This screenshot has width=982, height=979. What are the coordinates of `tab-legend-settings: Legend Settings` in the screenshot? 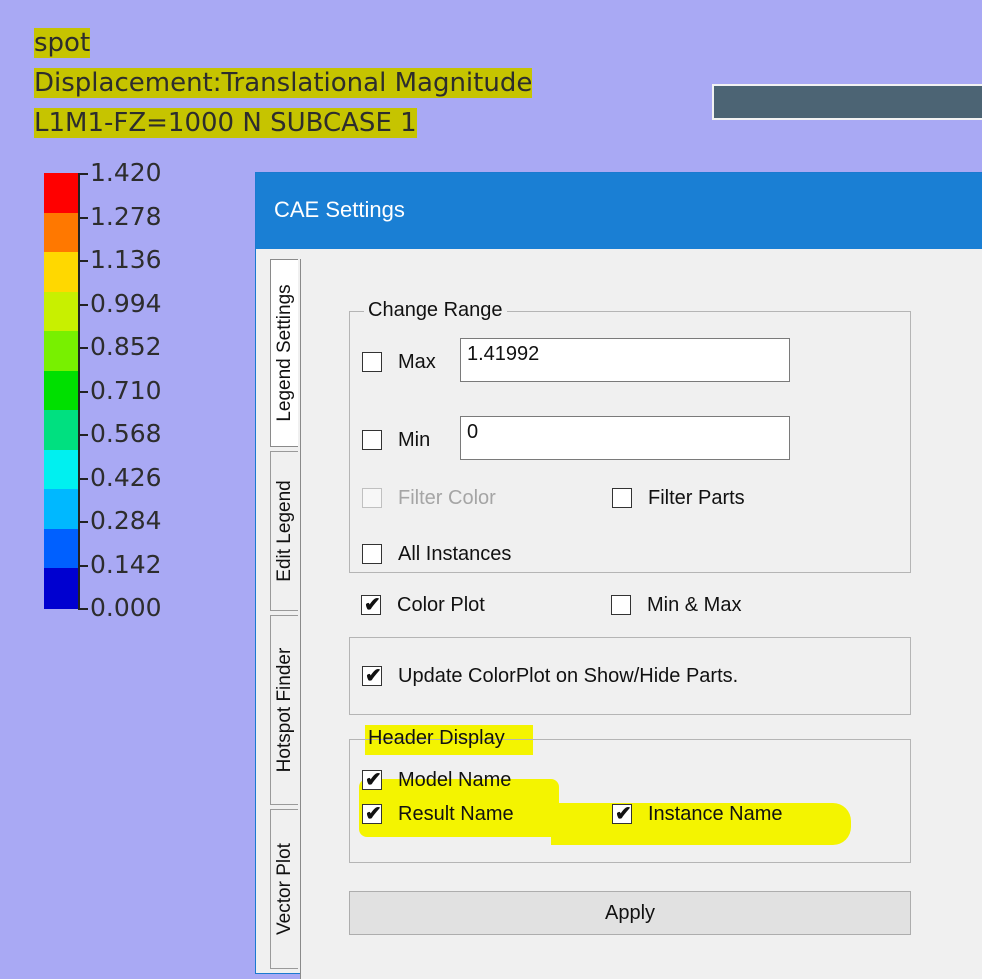 It's located at (284, 353).